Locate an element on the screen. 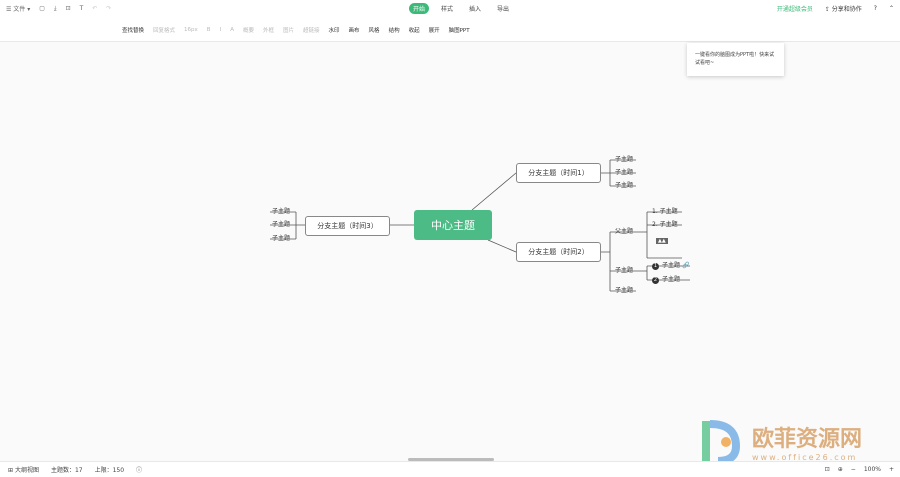 This screenshot has width=900, height=477. numbered-subtopic-2: 2. 子主题 is located at coordinates (665, 223).